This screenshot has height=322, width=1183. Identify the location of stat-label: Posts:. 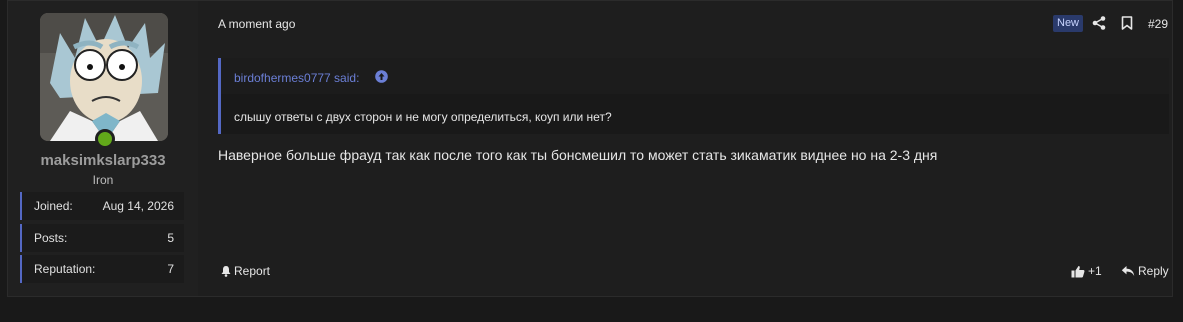
(51, 238).